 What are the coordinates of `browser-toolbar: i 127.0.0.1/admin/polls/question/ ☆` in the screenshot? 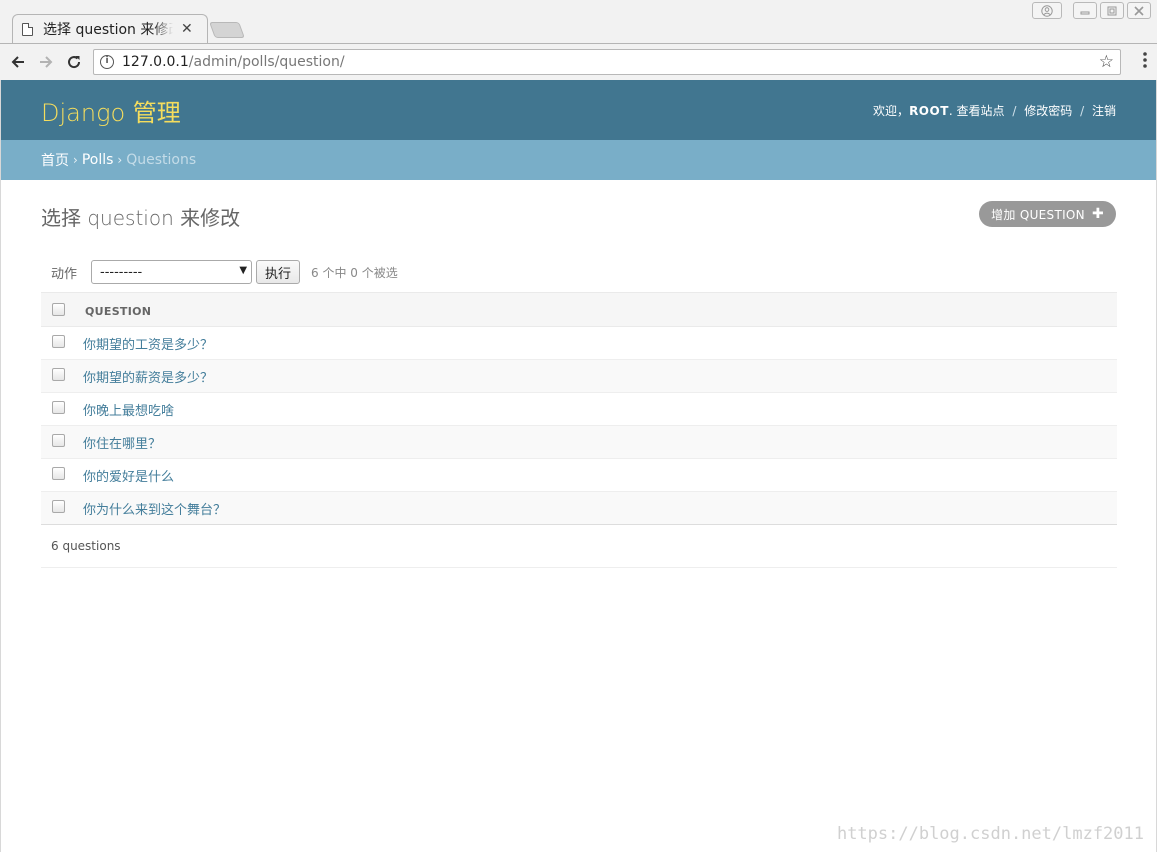 It's located at (578, 61).